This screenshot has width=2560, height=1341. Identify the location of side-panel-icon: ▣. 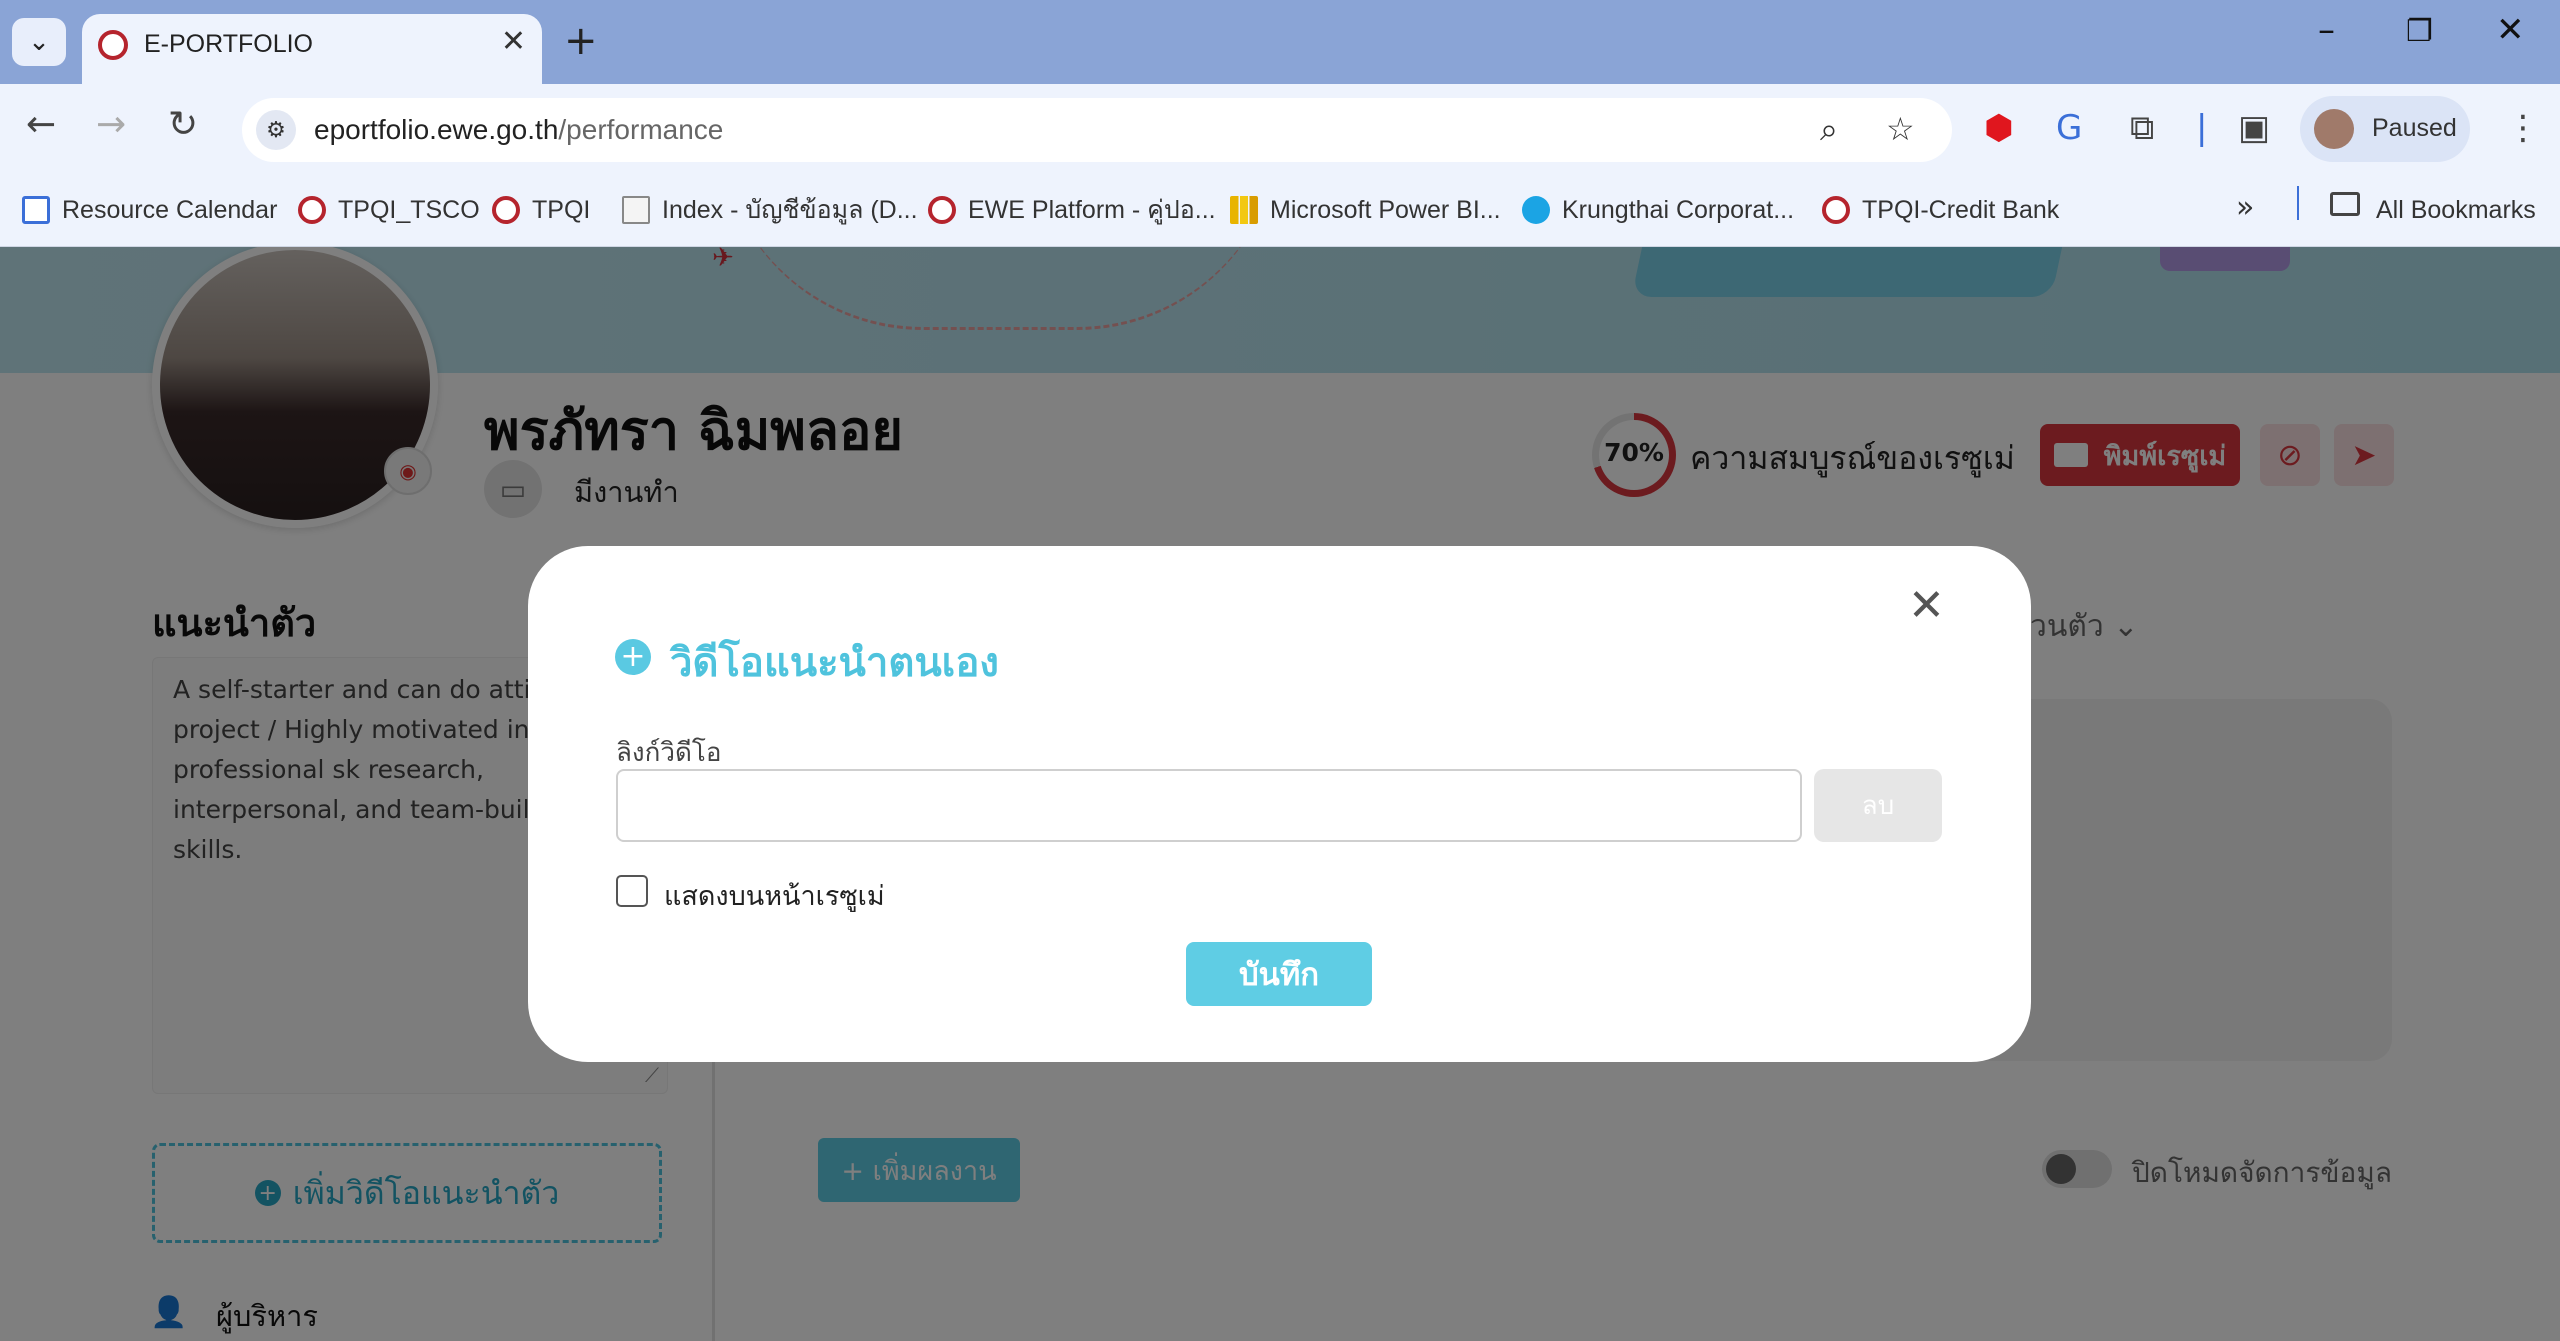
(2254, 128).